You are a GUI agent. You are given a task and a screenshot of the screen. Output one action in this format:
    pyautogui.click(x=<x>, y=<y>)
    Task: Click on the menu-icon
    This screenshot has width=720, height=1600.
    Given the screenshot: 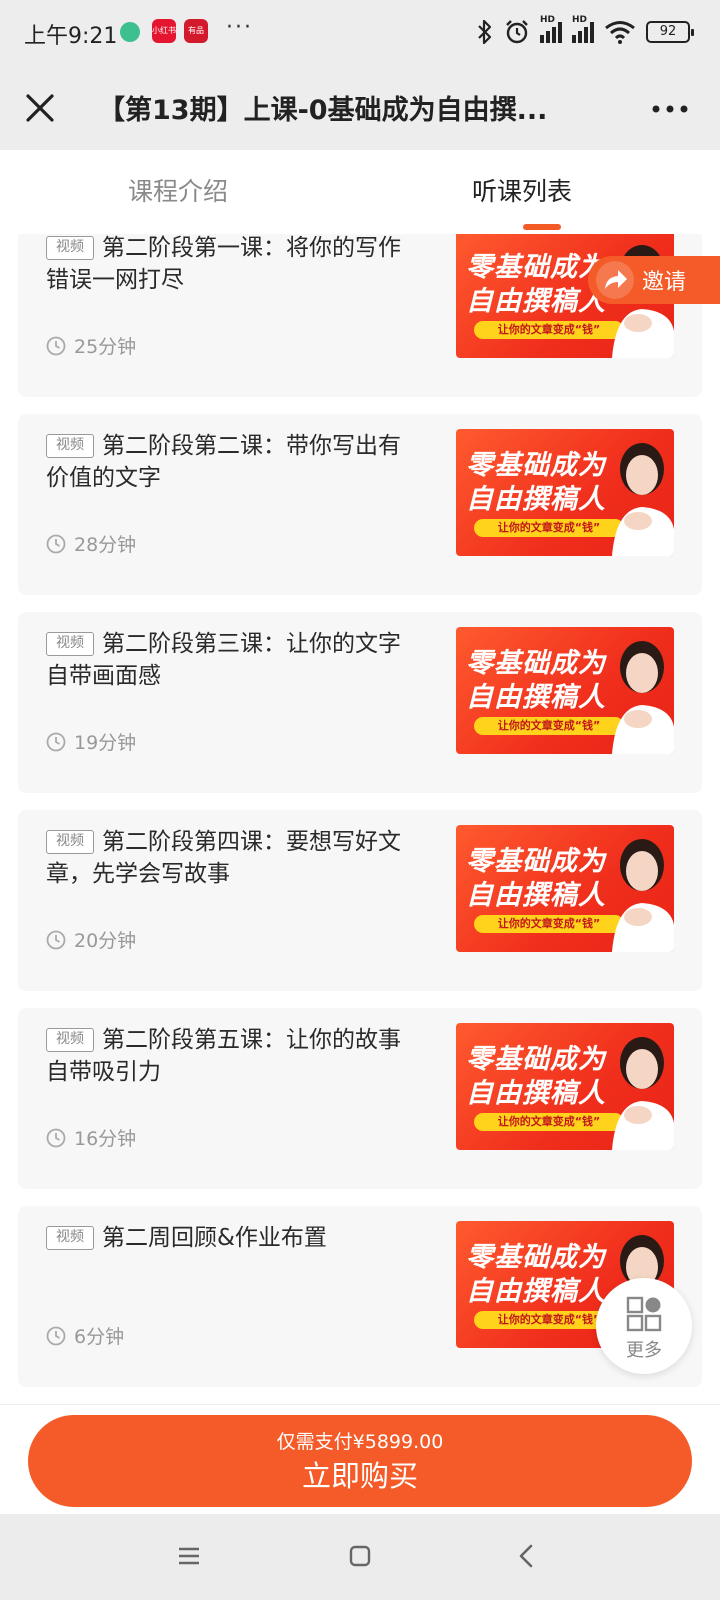 What is the action you would take?
    pyautogui.click(x=189, y=1556)
    